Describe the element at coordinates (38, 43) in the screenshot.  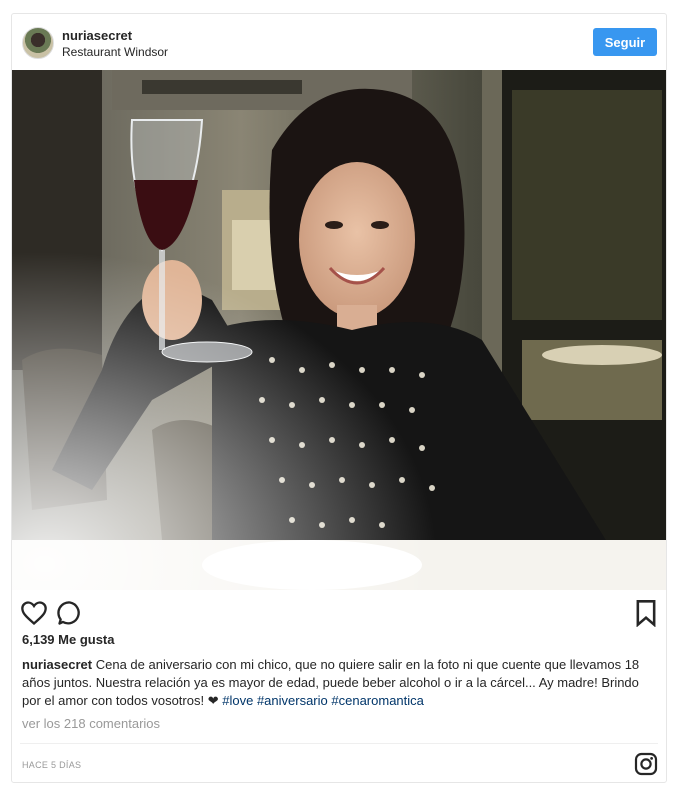
I see `avatar` at that location.